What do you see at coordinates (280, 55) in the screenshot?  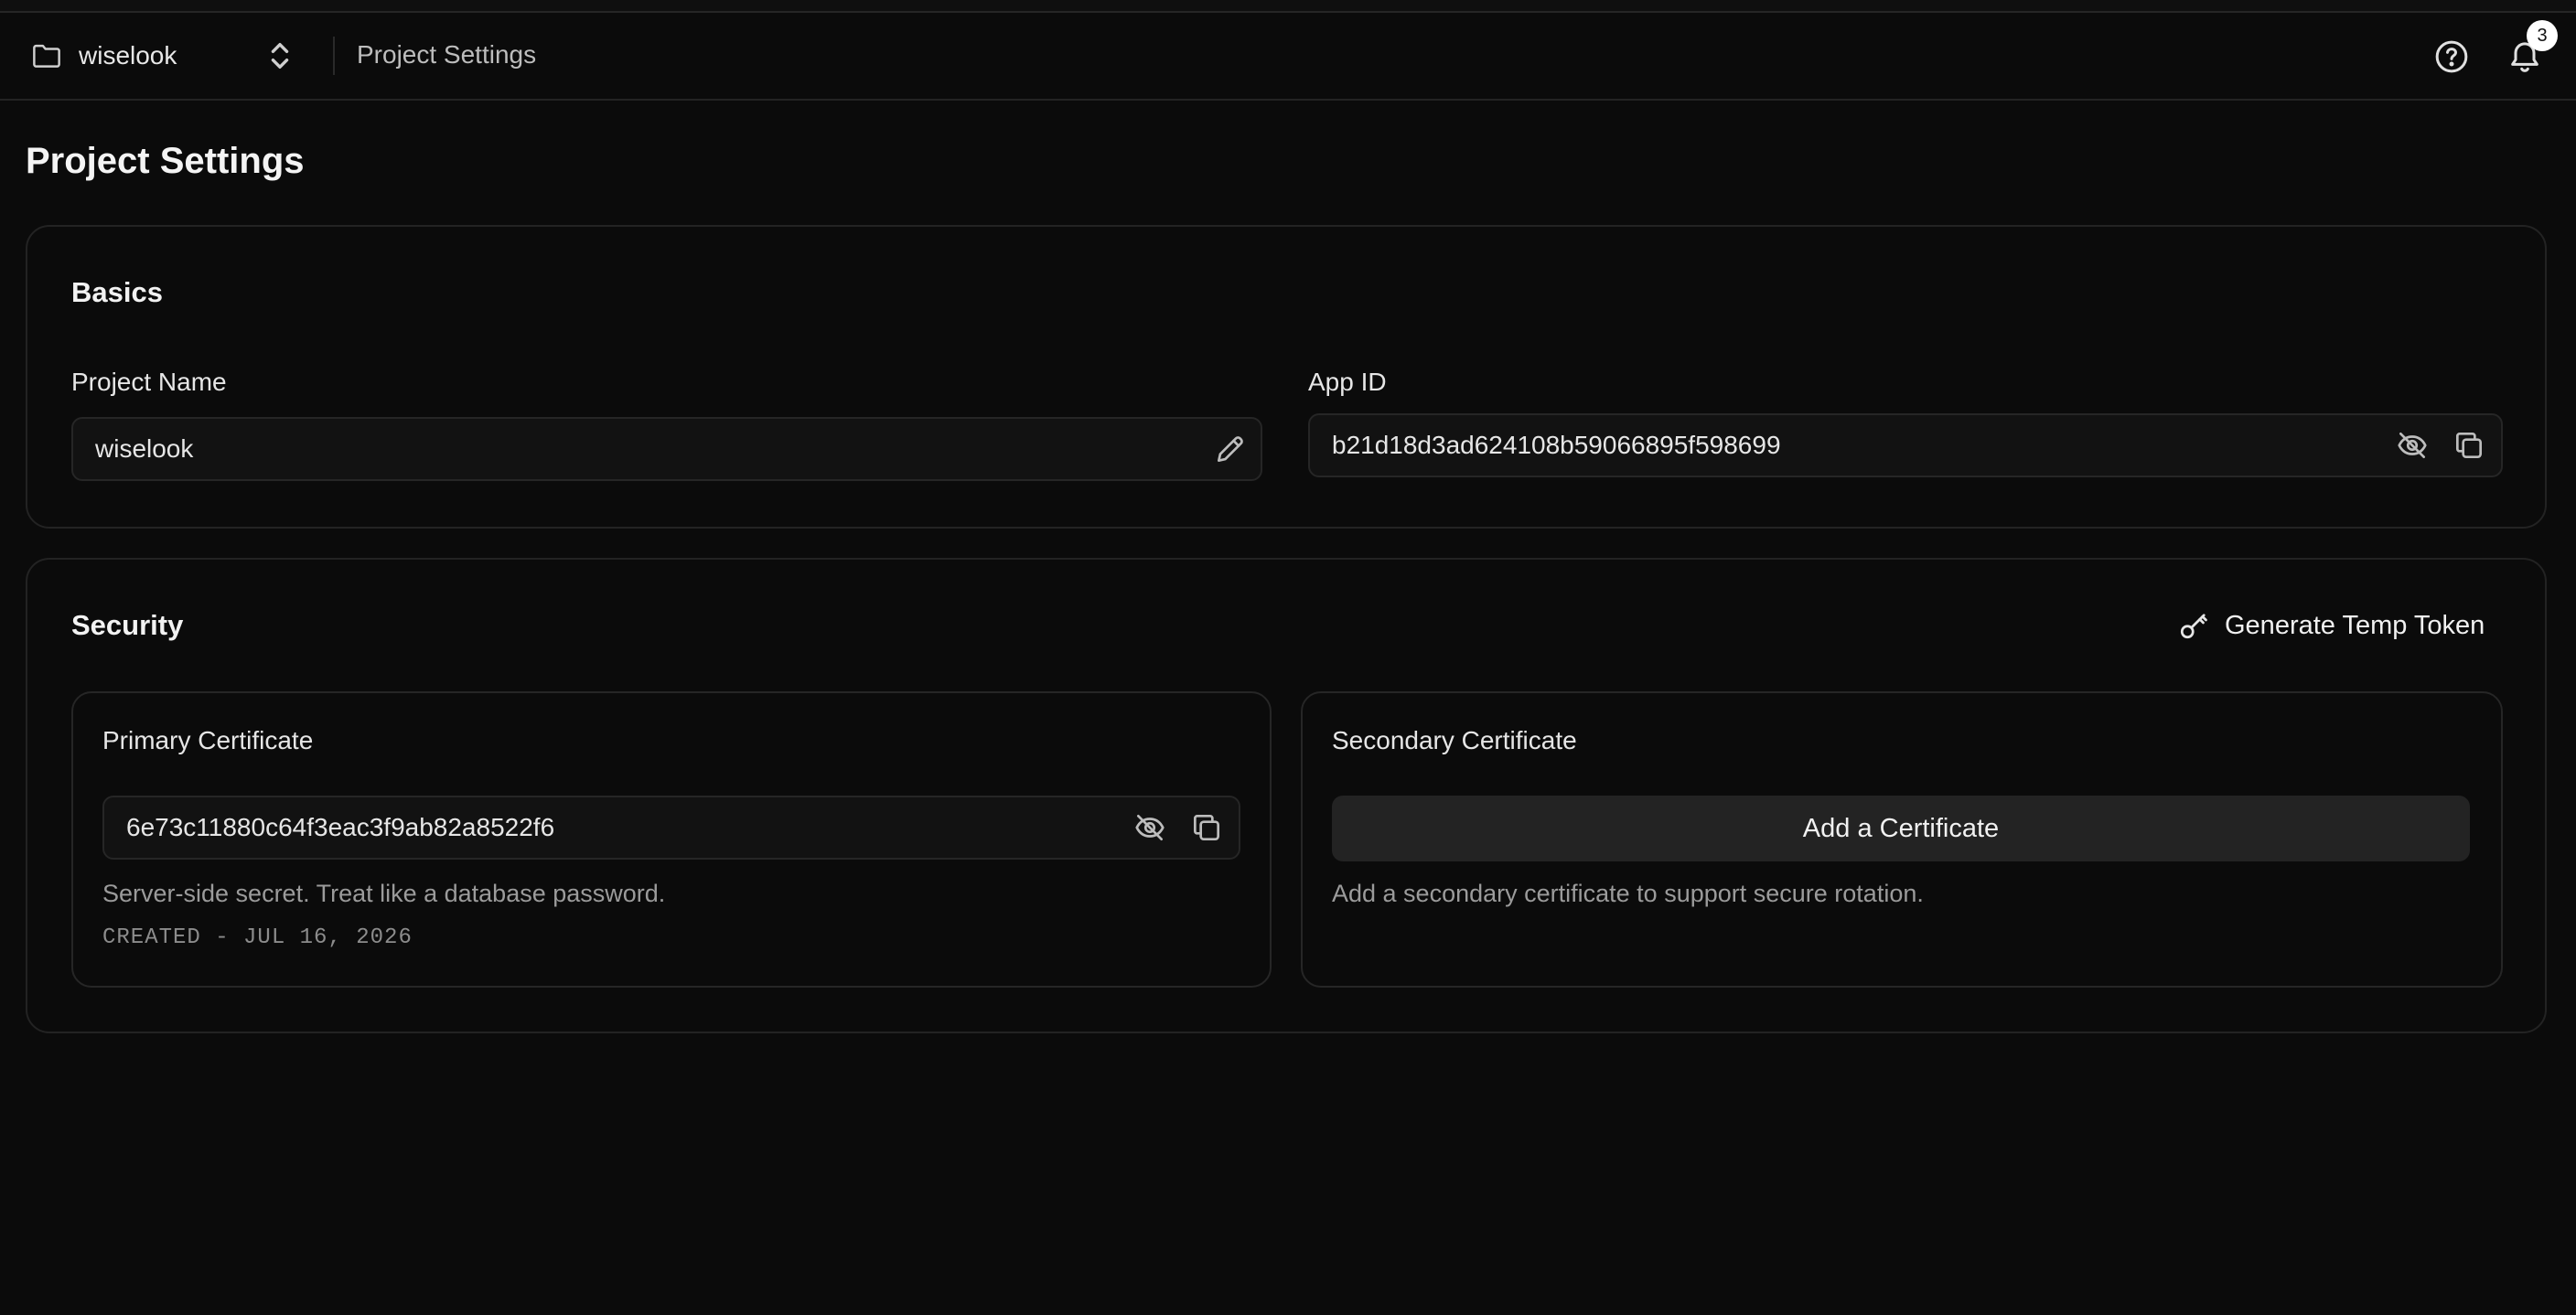 I see `chevron-up-down-icon` at bounding box center [280, 55].